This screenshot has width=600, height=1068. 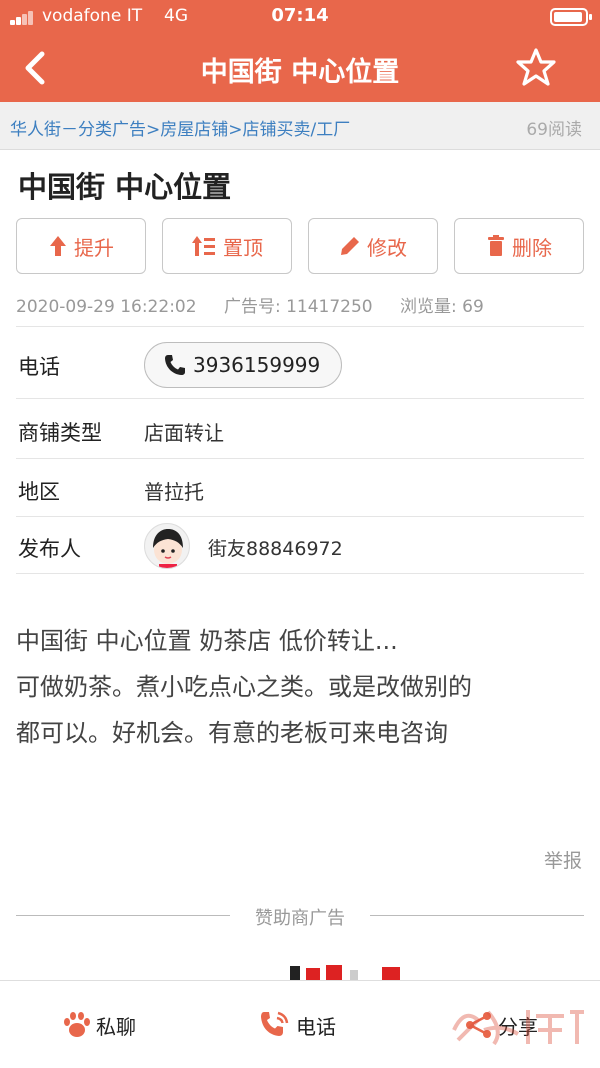 I want to click on pencil-icon, so click(x=350, y=246).